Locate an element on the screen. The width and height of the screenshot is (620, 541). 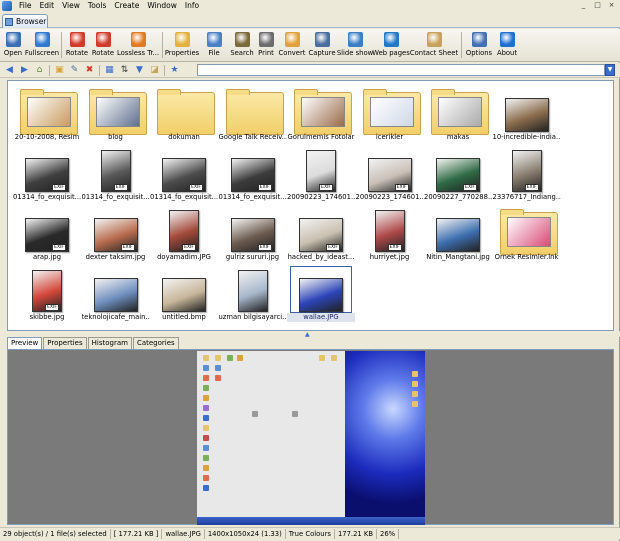
tab-histogram: Histogram is located at coordinates (109, 343).